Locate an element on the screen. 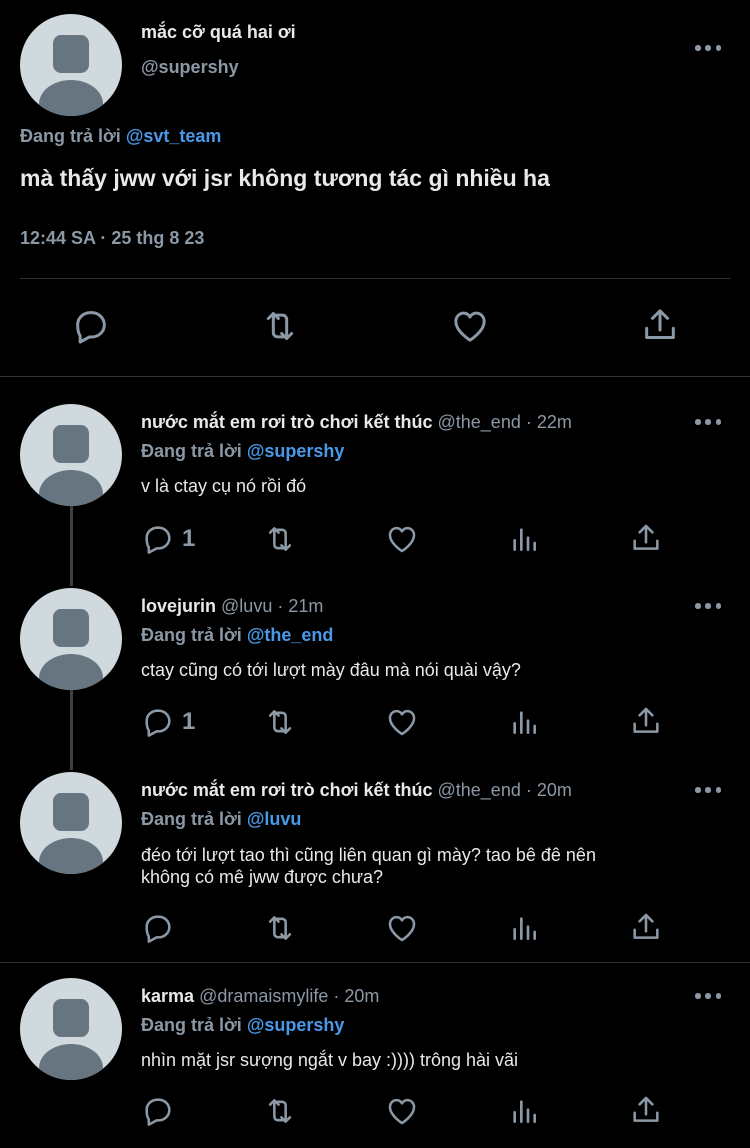 Image resolution: width=750 pixels, height=1148 pixels. tweet-text: v là ctay cụ nó rồi đó is located at coordinates (224, 486).